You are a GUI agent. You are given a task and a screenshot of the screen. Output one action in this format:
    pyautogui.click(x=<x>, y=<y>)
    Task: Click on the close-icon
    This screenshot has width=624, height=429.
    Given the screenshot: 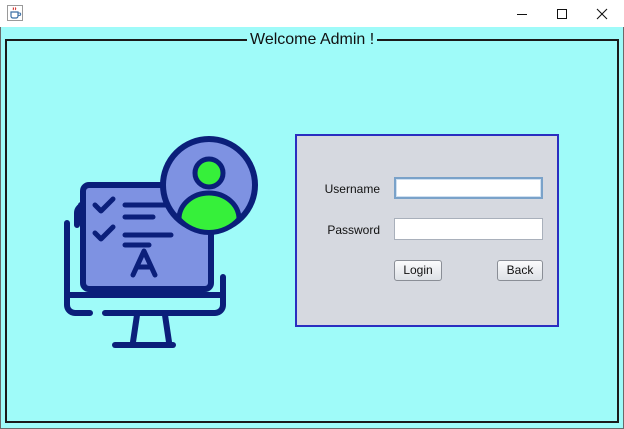 What is the action you would take?
    pyautogui.click(x=602, y=13)
    